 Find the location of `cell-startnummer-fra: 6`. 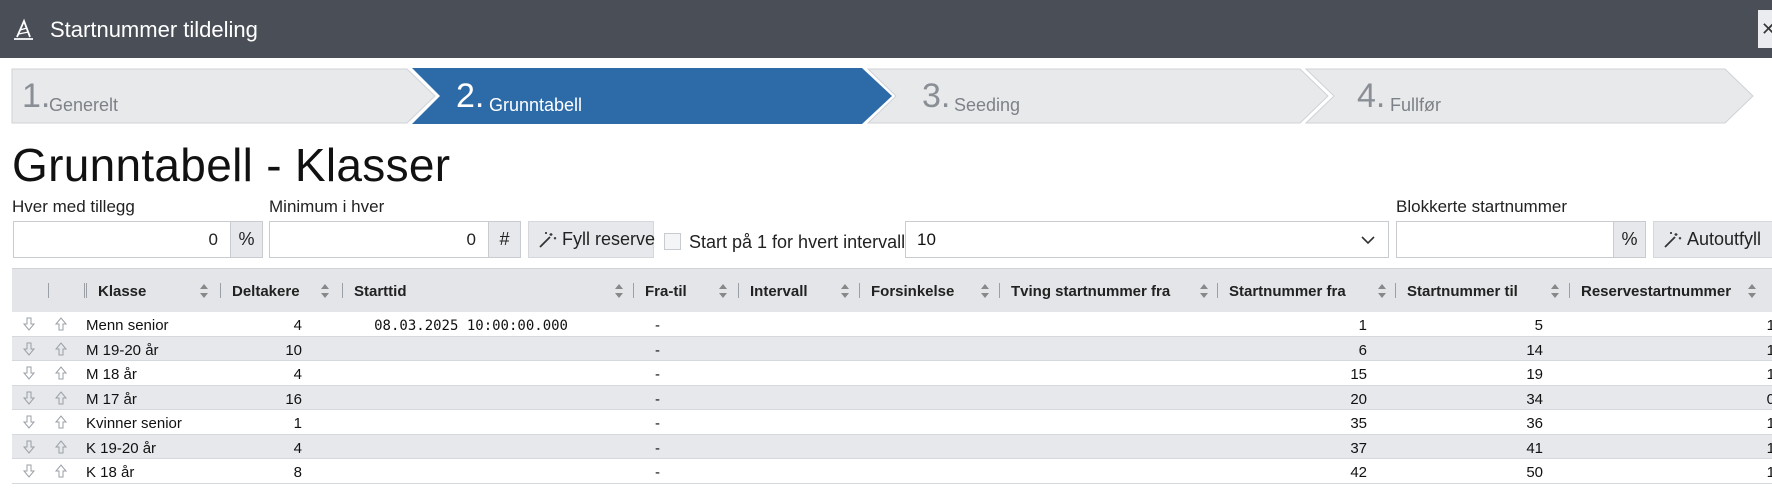

cell-startnummer-fra: 6 is located at coordinates (1362, 350).